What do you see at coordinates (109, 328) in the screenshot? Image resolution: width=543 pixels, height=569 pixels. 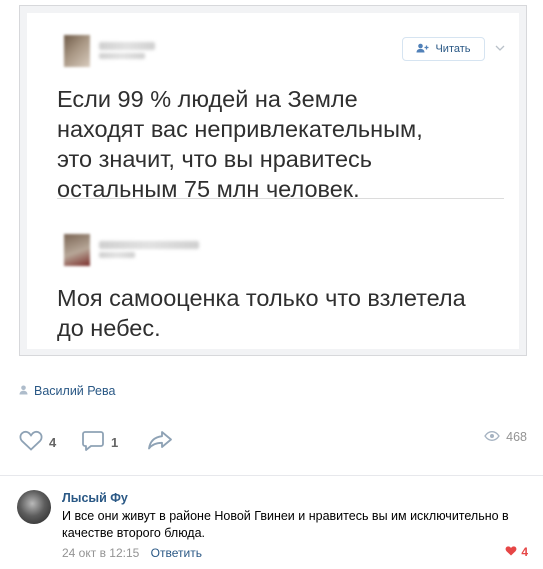 I see `tweet-line: до небес.` at bounding box center [109, 328].